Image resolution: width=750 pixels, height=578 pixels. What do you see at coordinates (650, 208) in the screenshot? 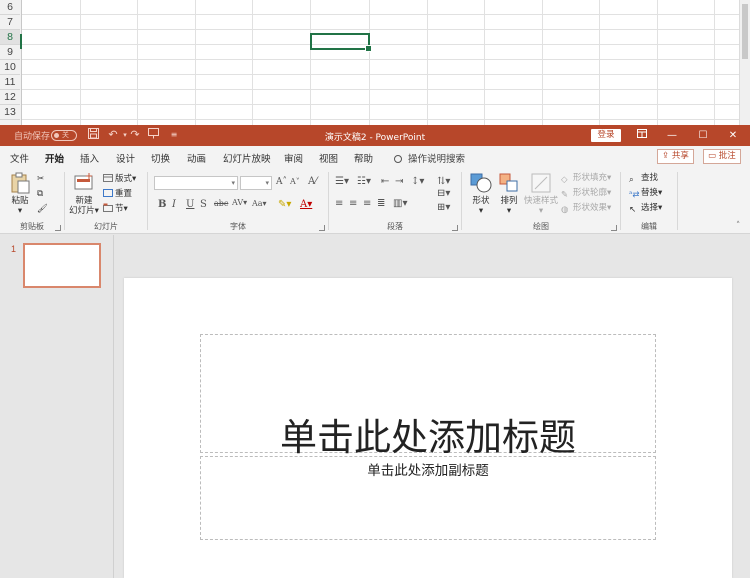
I see `select-label: 选择` at bounding box center [650, 208].